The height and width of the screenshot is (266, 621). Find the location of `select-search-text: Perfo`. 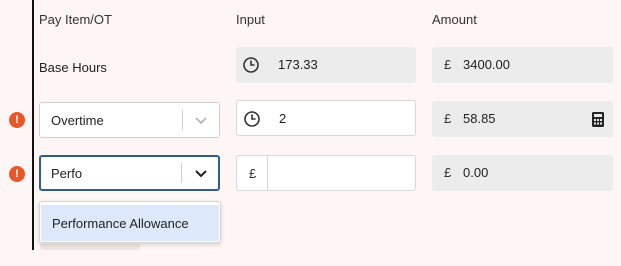

select-search-text: Perfo is located at coordinates (66, 173).